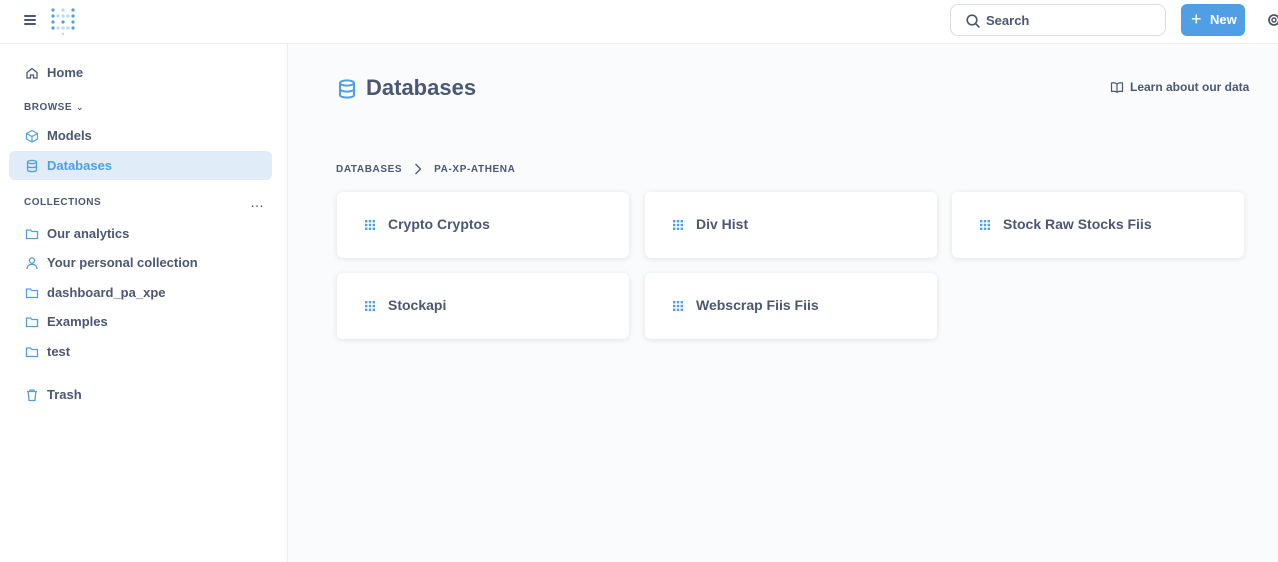  What do you see at coordinates (1077, 224) in the screenshot?
I see `table-card-label: Stock Raw Stocks Fiis` at bounding box center [1077, 224].